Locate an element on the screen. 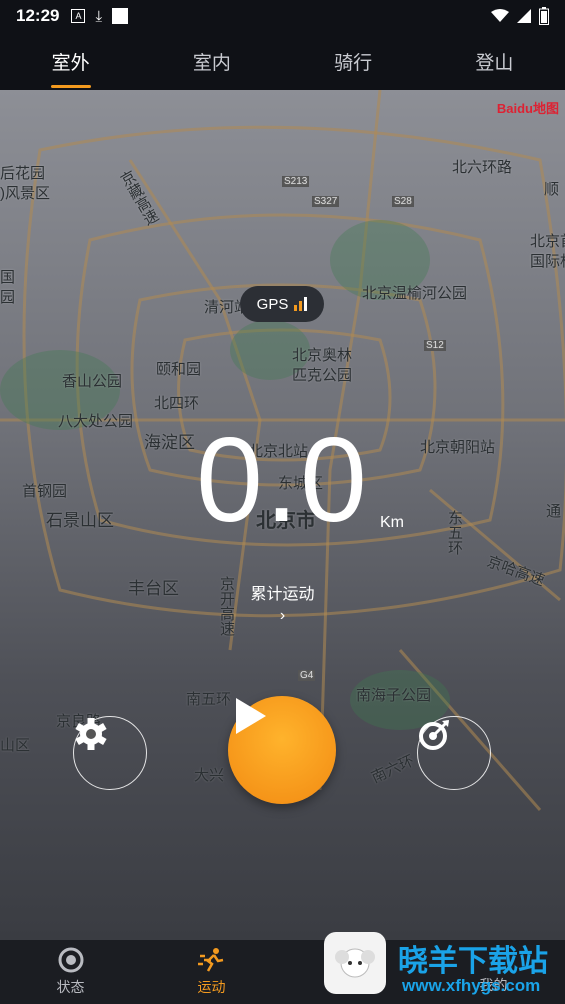  notification-app-icon: A is located at coordinates (78, 16).